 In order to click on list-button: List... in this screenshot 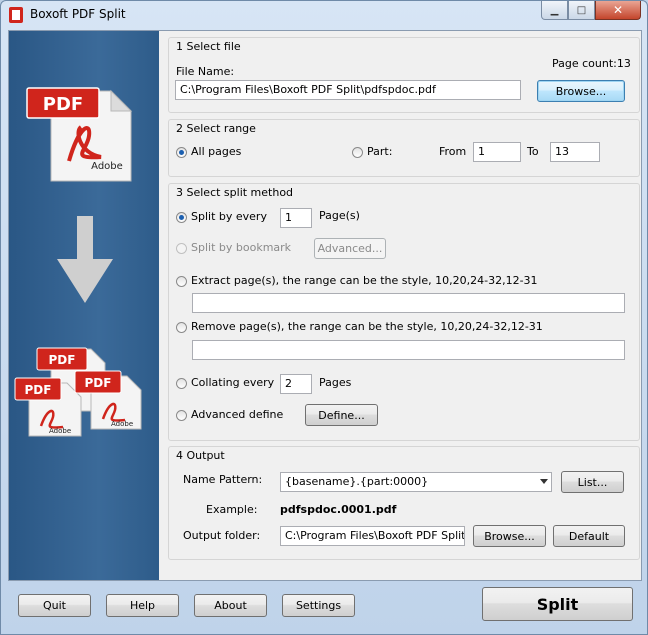, I will do `click(592, 482)`.